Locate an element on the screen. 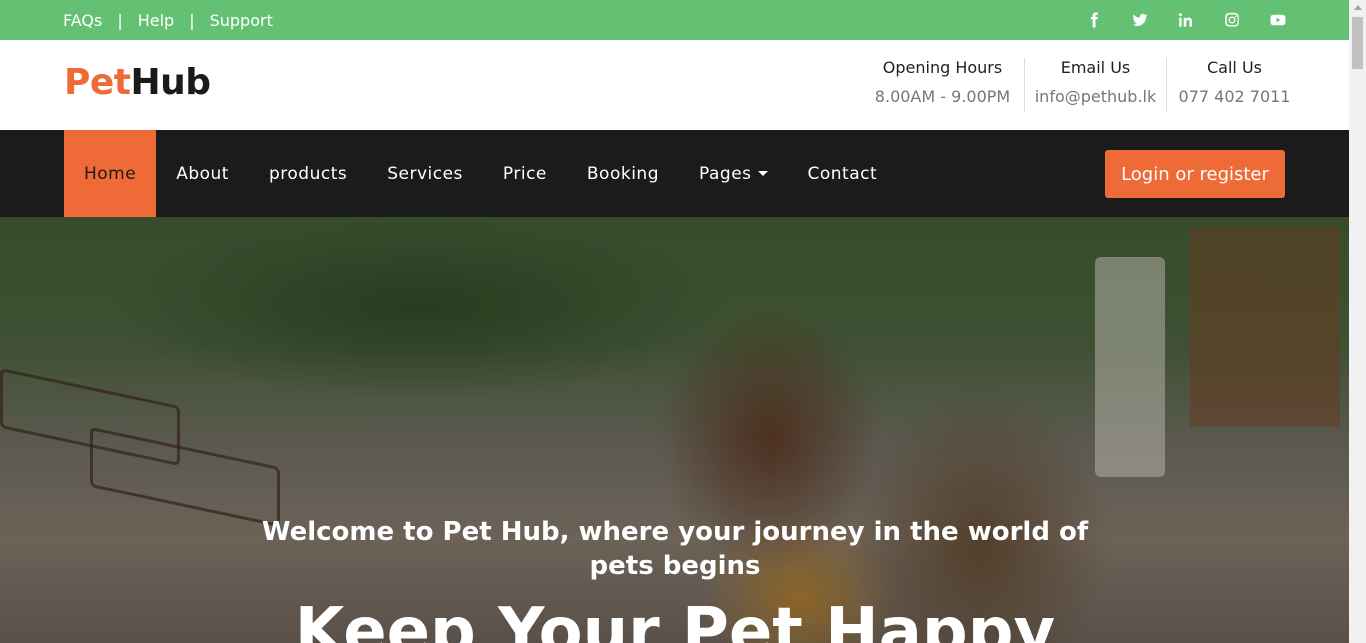  opening-hours-value: 8.00AM - 9.00PM is located at coordinates (942, 96).